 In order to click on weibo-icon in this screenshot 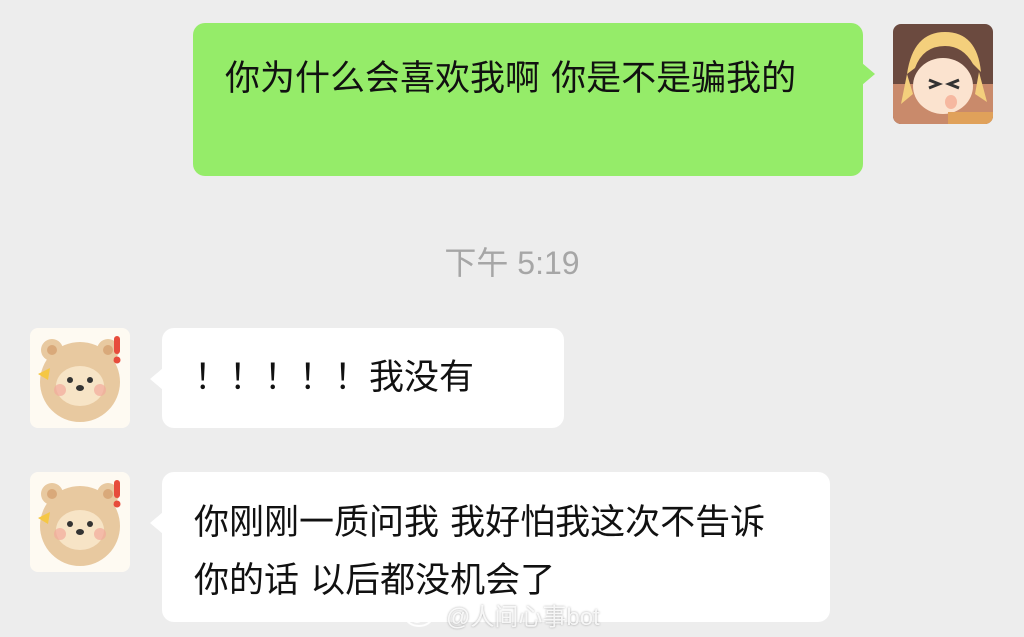, I will do `click(421, 615)`.